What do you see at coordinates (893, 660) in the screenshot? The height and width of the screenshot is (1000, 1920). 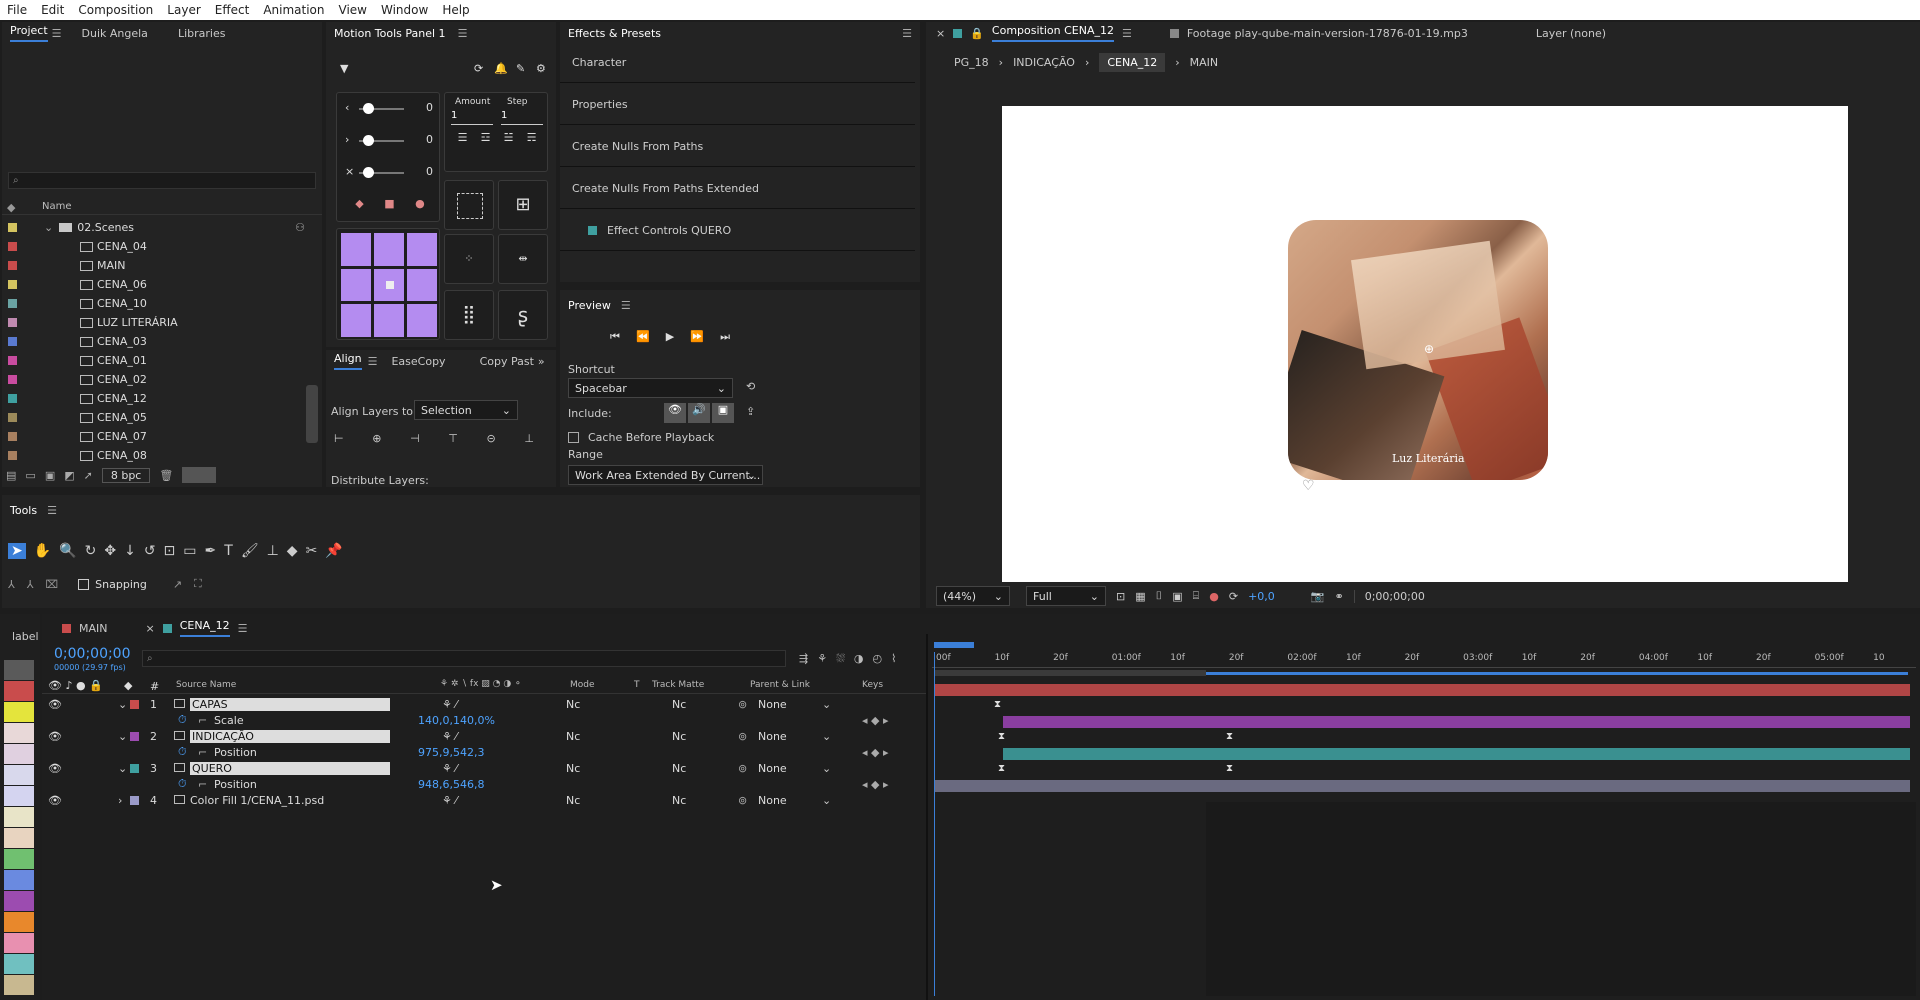 I see `graph-editor-icon: ⌇` at bounding box center [893, 660].